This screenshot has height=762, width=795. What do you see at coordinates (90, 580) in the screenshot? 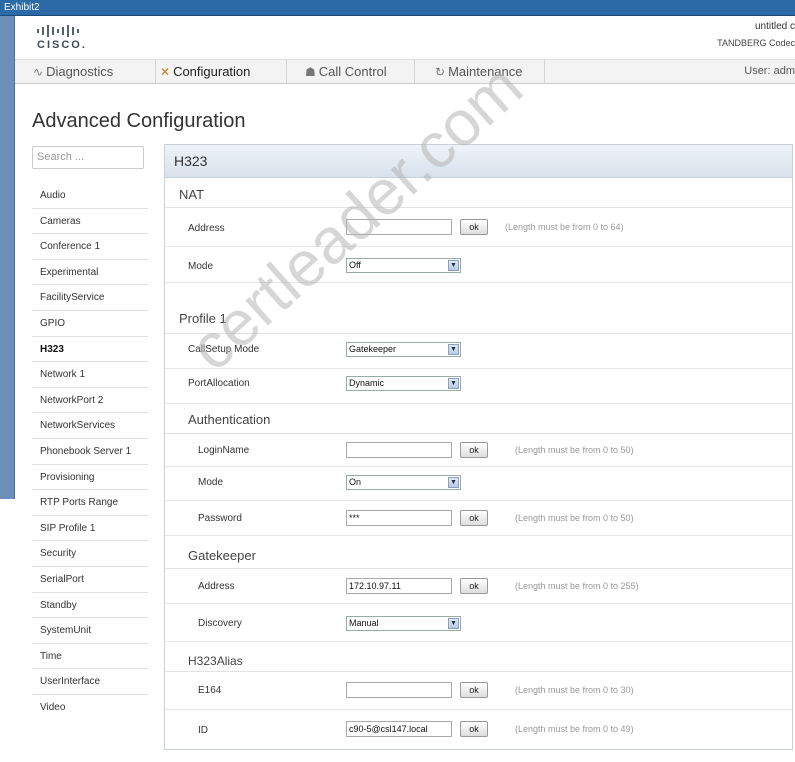
I see `sidebar-item-serialport: SerialPort` at bounding box center [90, 580].